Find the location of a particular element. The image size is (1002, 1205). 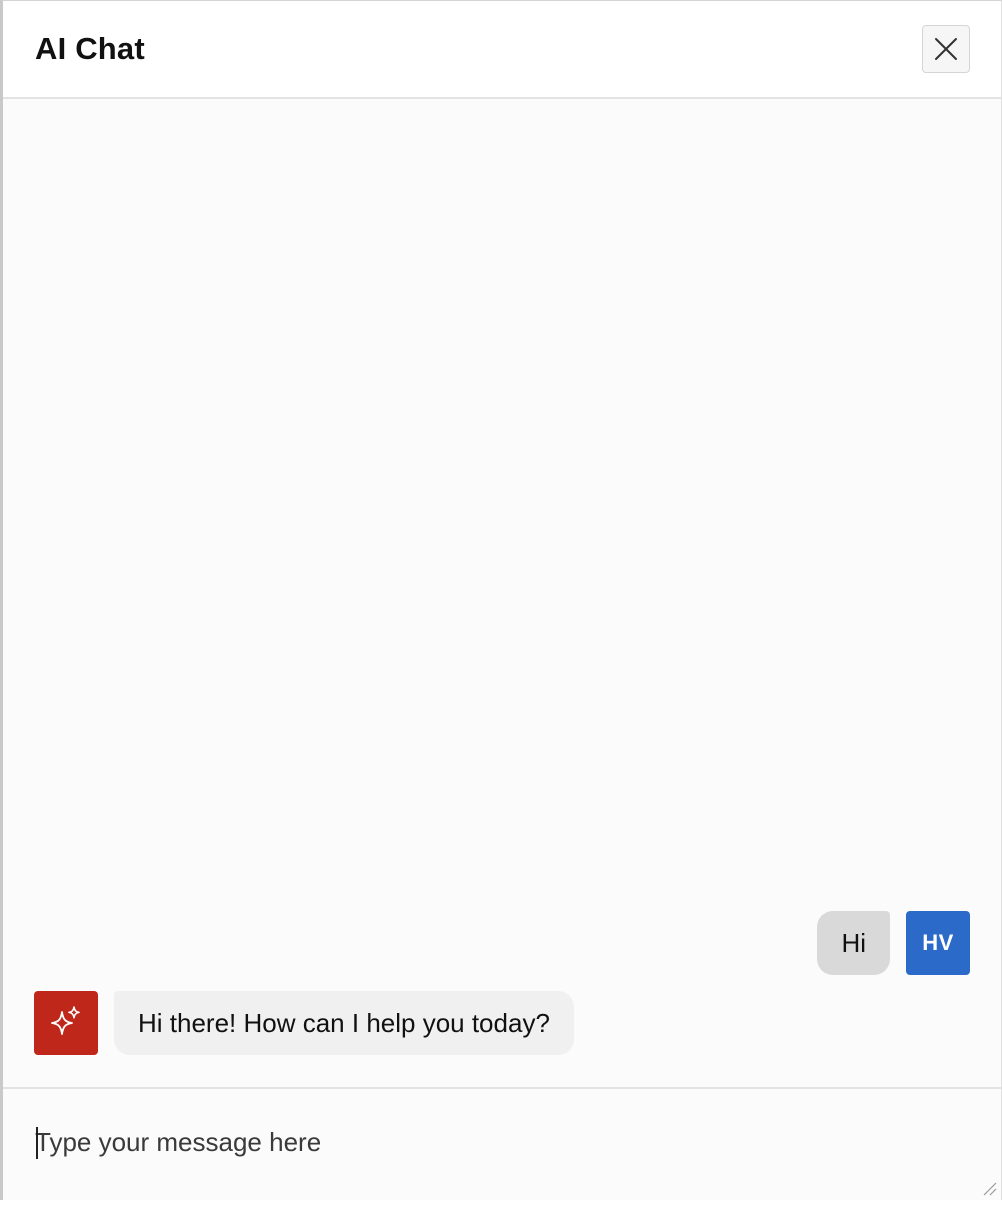

message-composer is located at coordinates (502, 1143).